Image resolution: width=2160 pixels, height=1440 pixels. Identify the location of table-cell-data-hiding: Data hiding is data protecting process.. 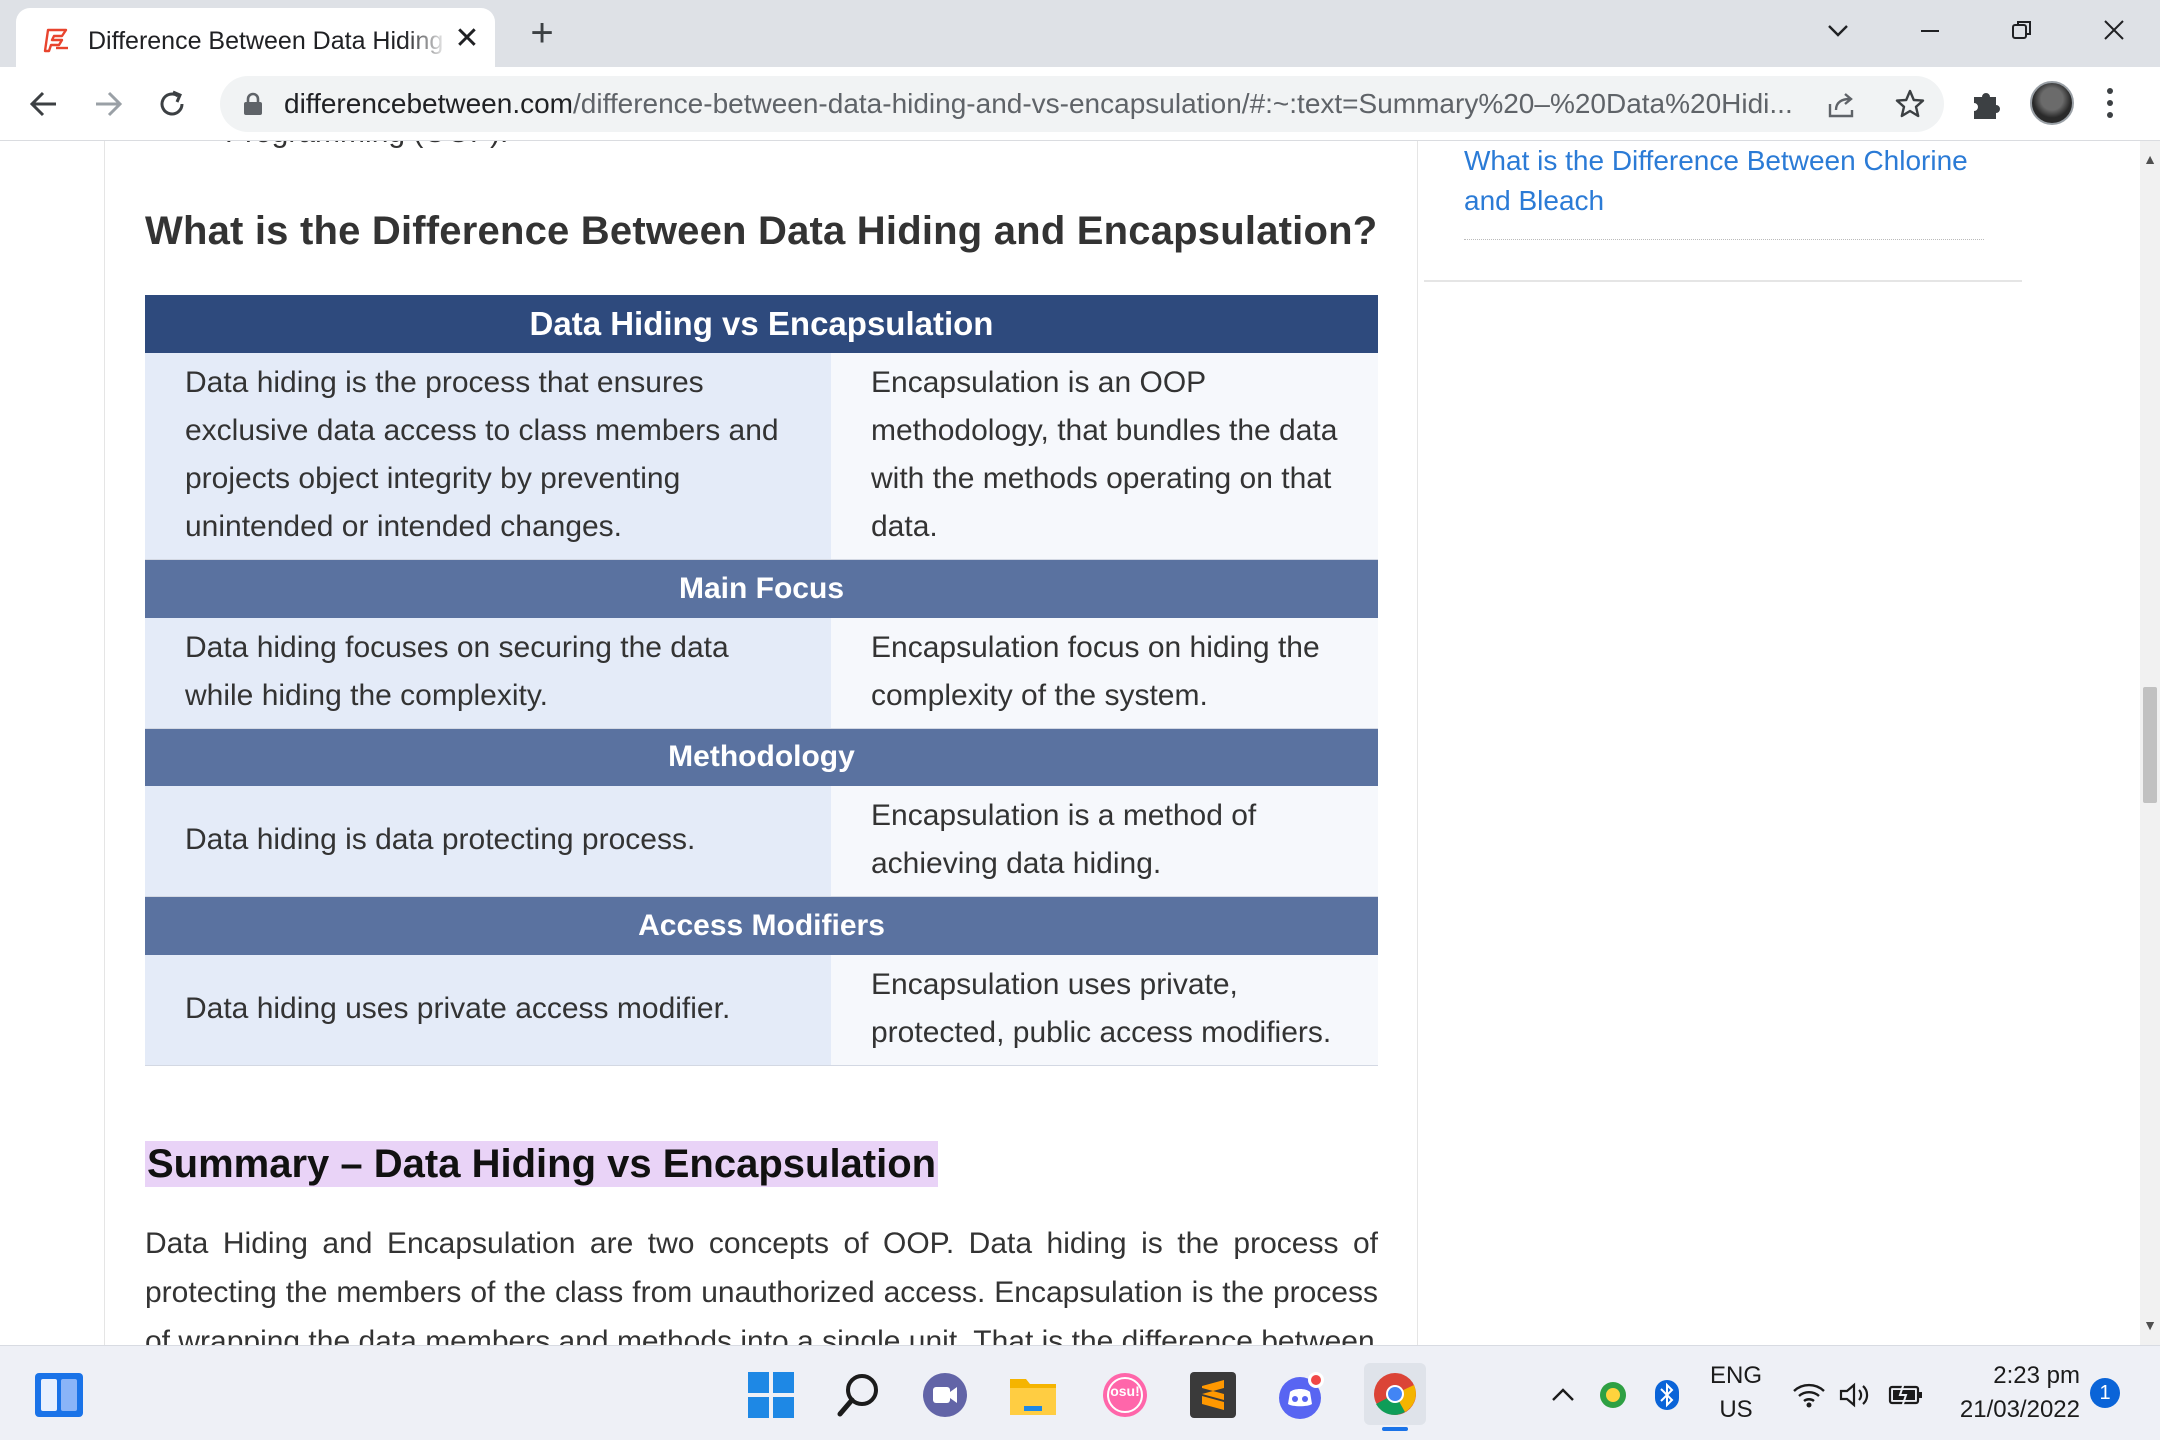
(488, 841).